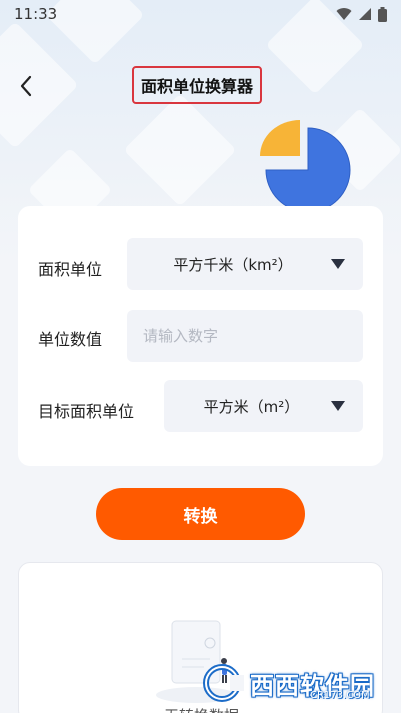  Describe the element at coordinates (382, 14) in the screenshot. I see `battery-icon` at that location.